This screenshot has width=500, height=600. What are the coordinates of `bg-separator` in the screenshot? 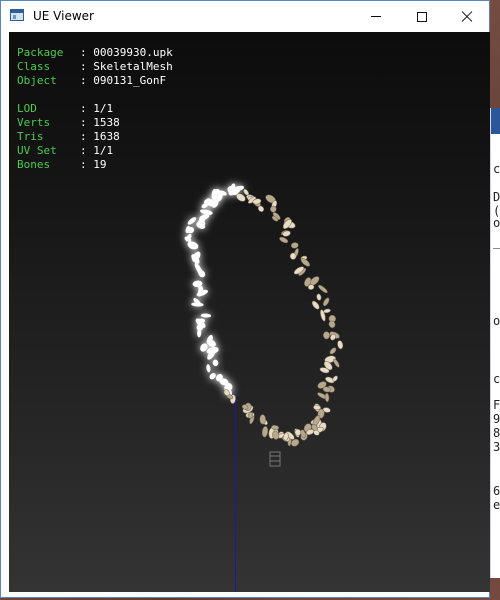 It's located at (496, 248).